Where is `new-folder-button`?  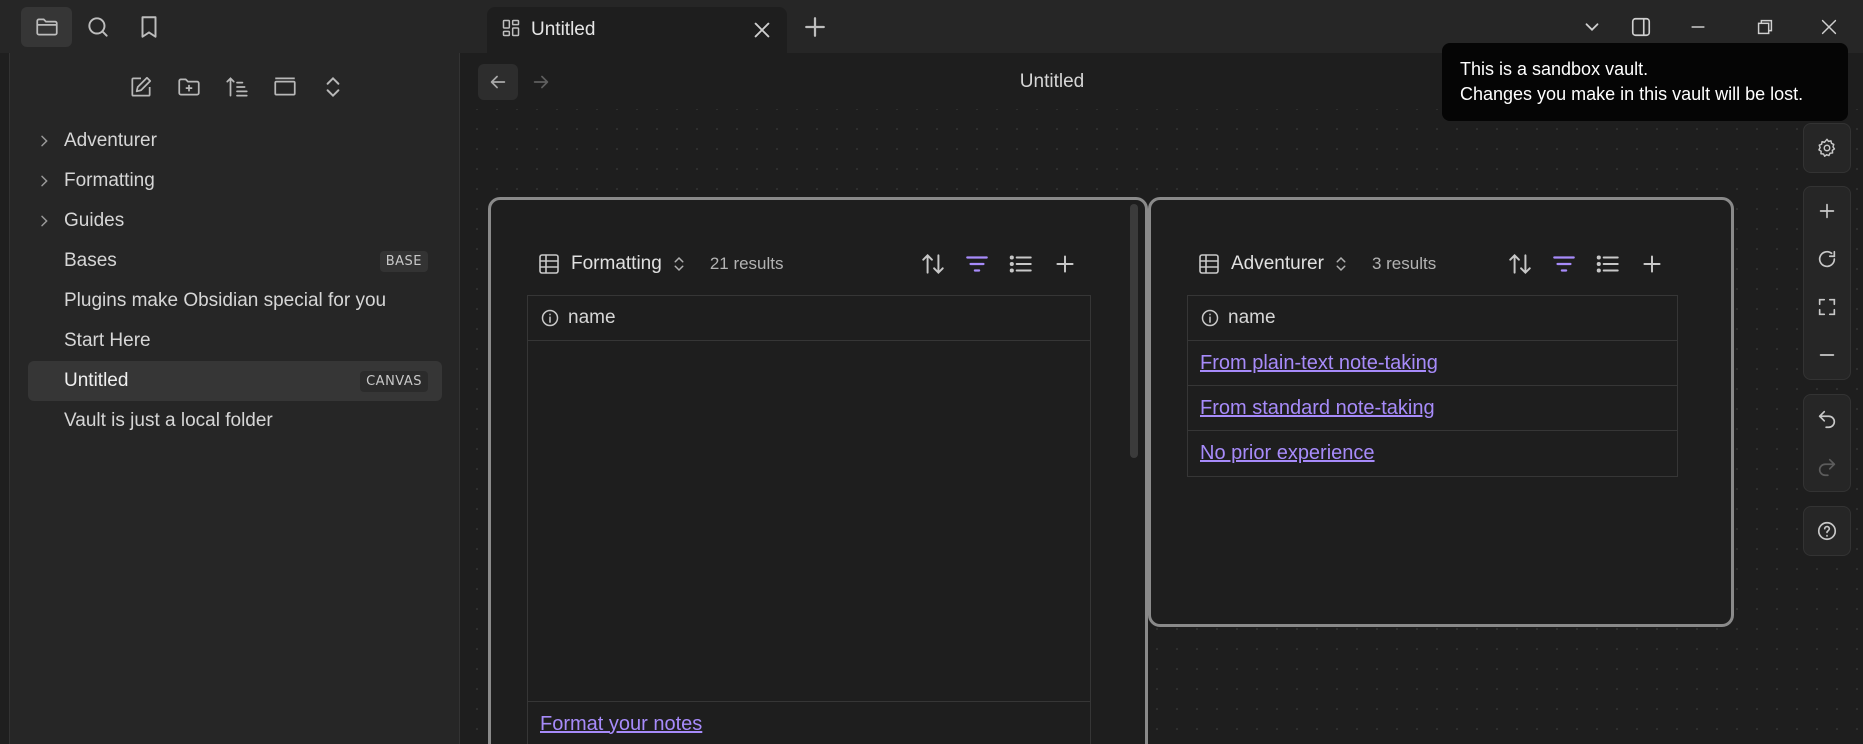
new-folder-button is located at coordinates (189, 87).